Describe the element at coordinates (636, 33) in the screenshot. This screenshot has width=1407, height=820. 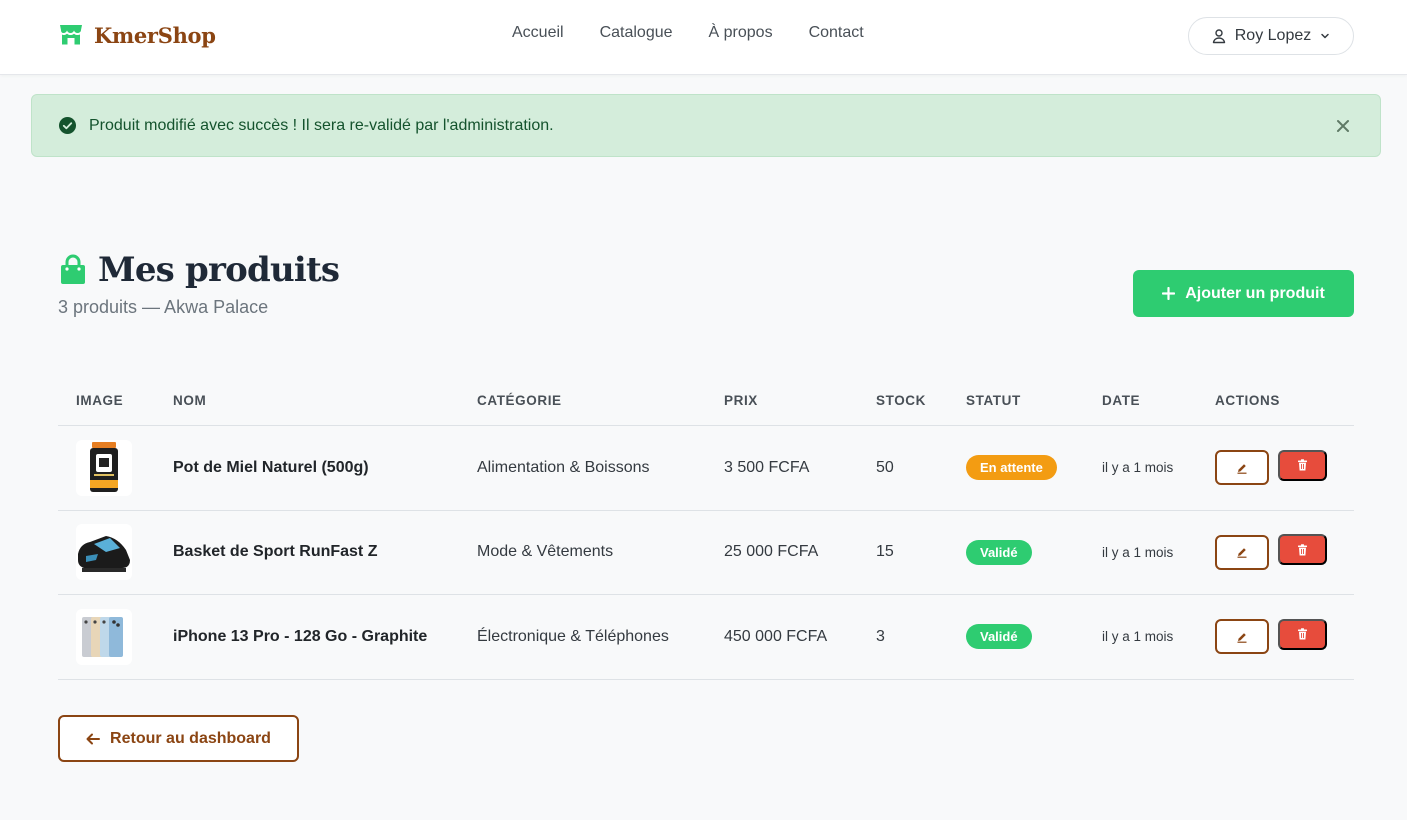
I see `nav-link-catalogue: Catalogue` at that location.